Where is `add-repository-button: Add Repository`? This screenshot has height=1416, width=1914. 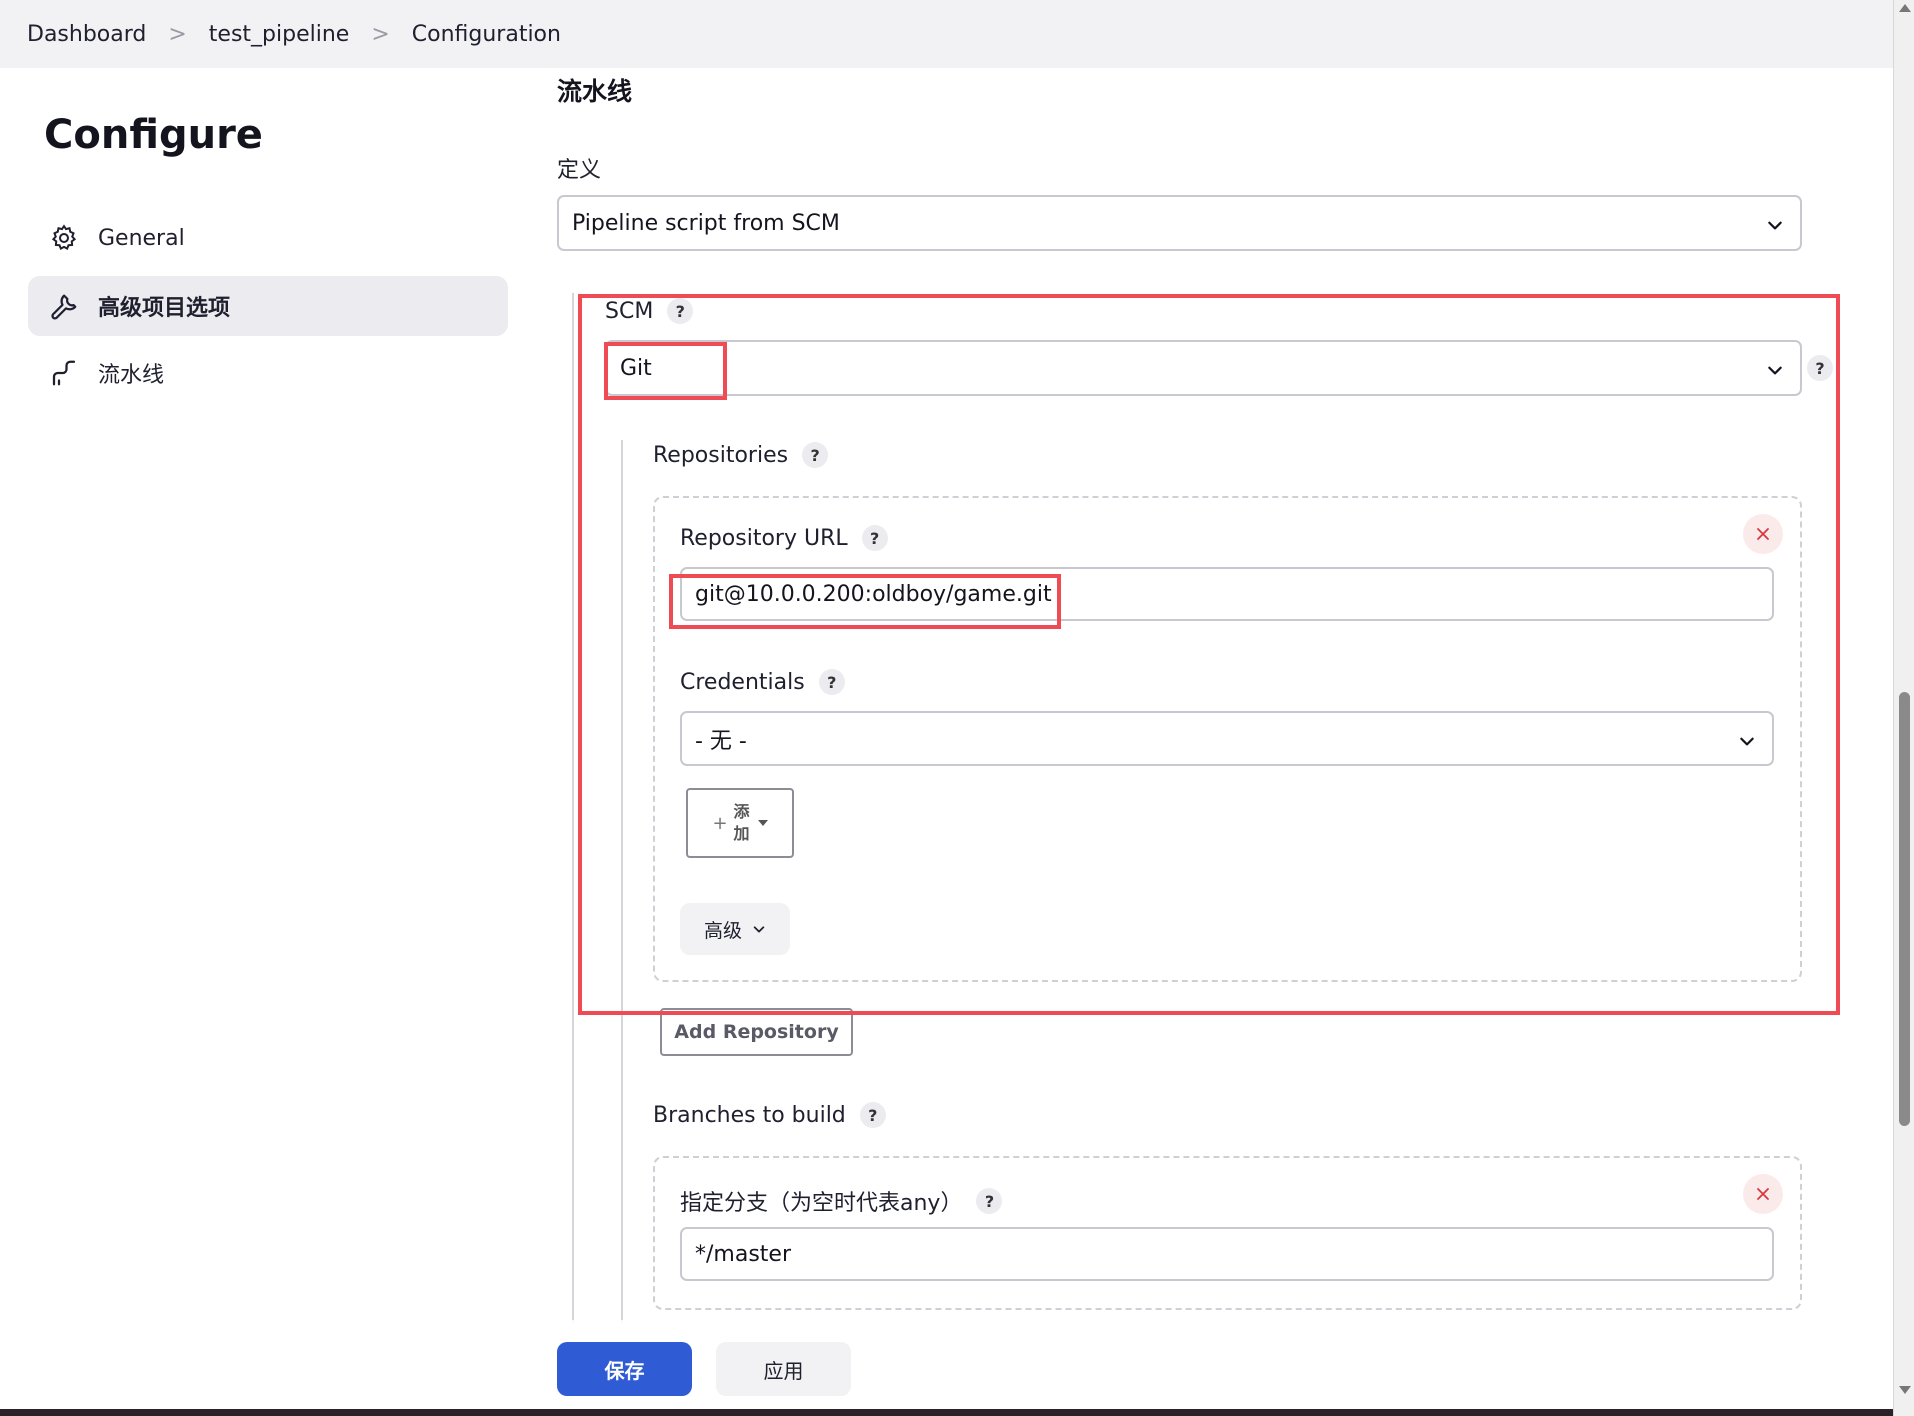 add-repository-button: Add Repository is located at coordinates (756, 1032).